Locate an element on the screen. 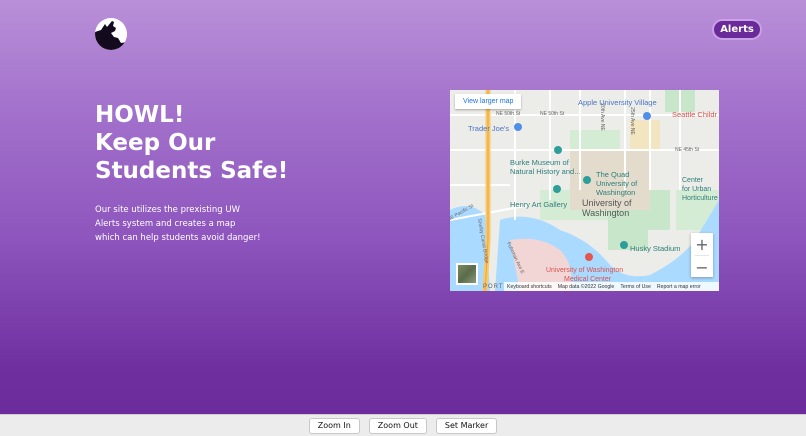 This screenshot has height=436, width=806. map-place-label: The Quad University of Washington is located at coordinates (616, 183).